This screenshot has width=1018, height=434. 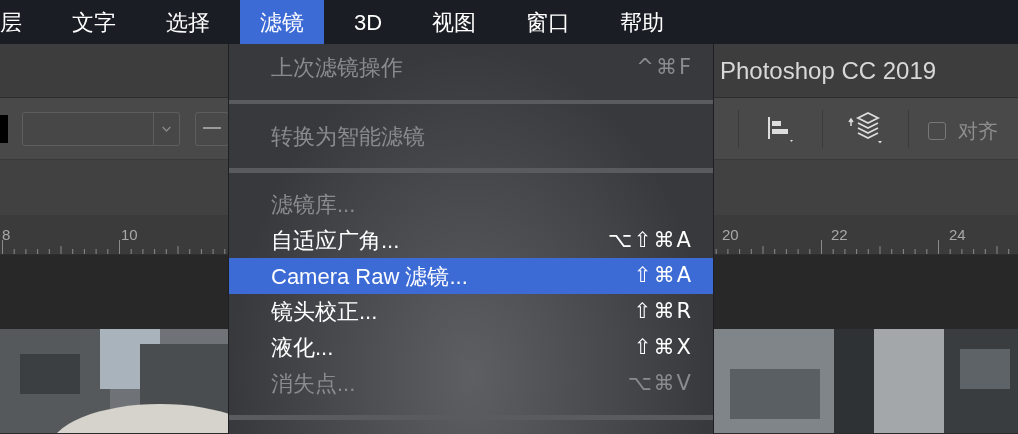 What do you see at coordinates (730, 234) in the screenshot?
I see `ruler-label: 20` at bounding box center [730, 234].